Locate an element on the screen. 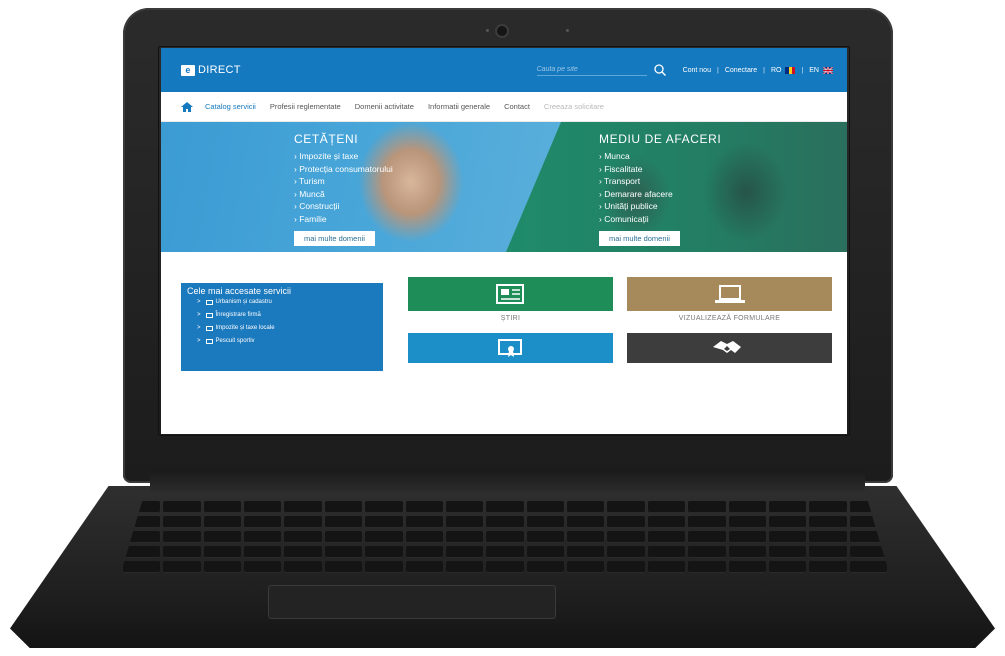 This screenshot has width=1005, height=656. user-links: Cont nou | Conectare | RO | EN is located at coordinates (758, 70).